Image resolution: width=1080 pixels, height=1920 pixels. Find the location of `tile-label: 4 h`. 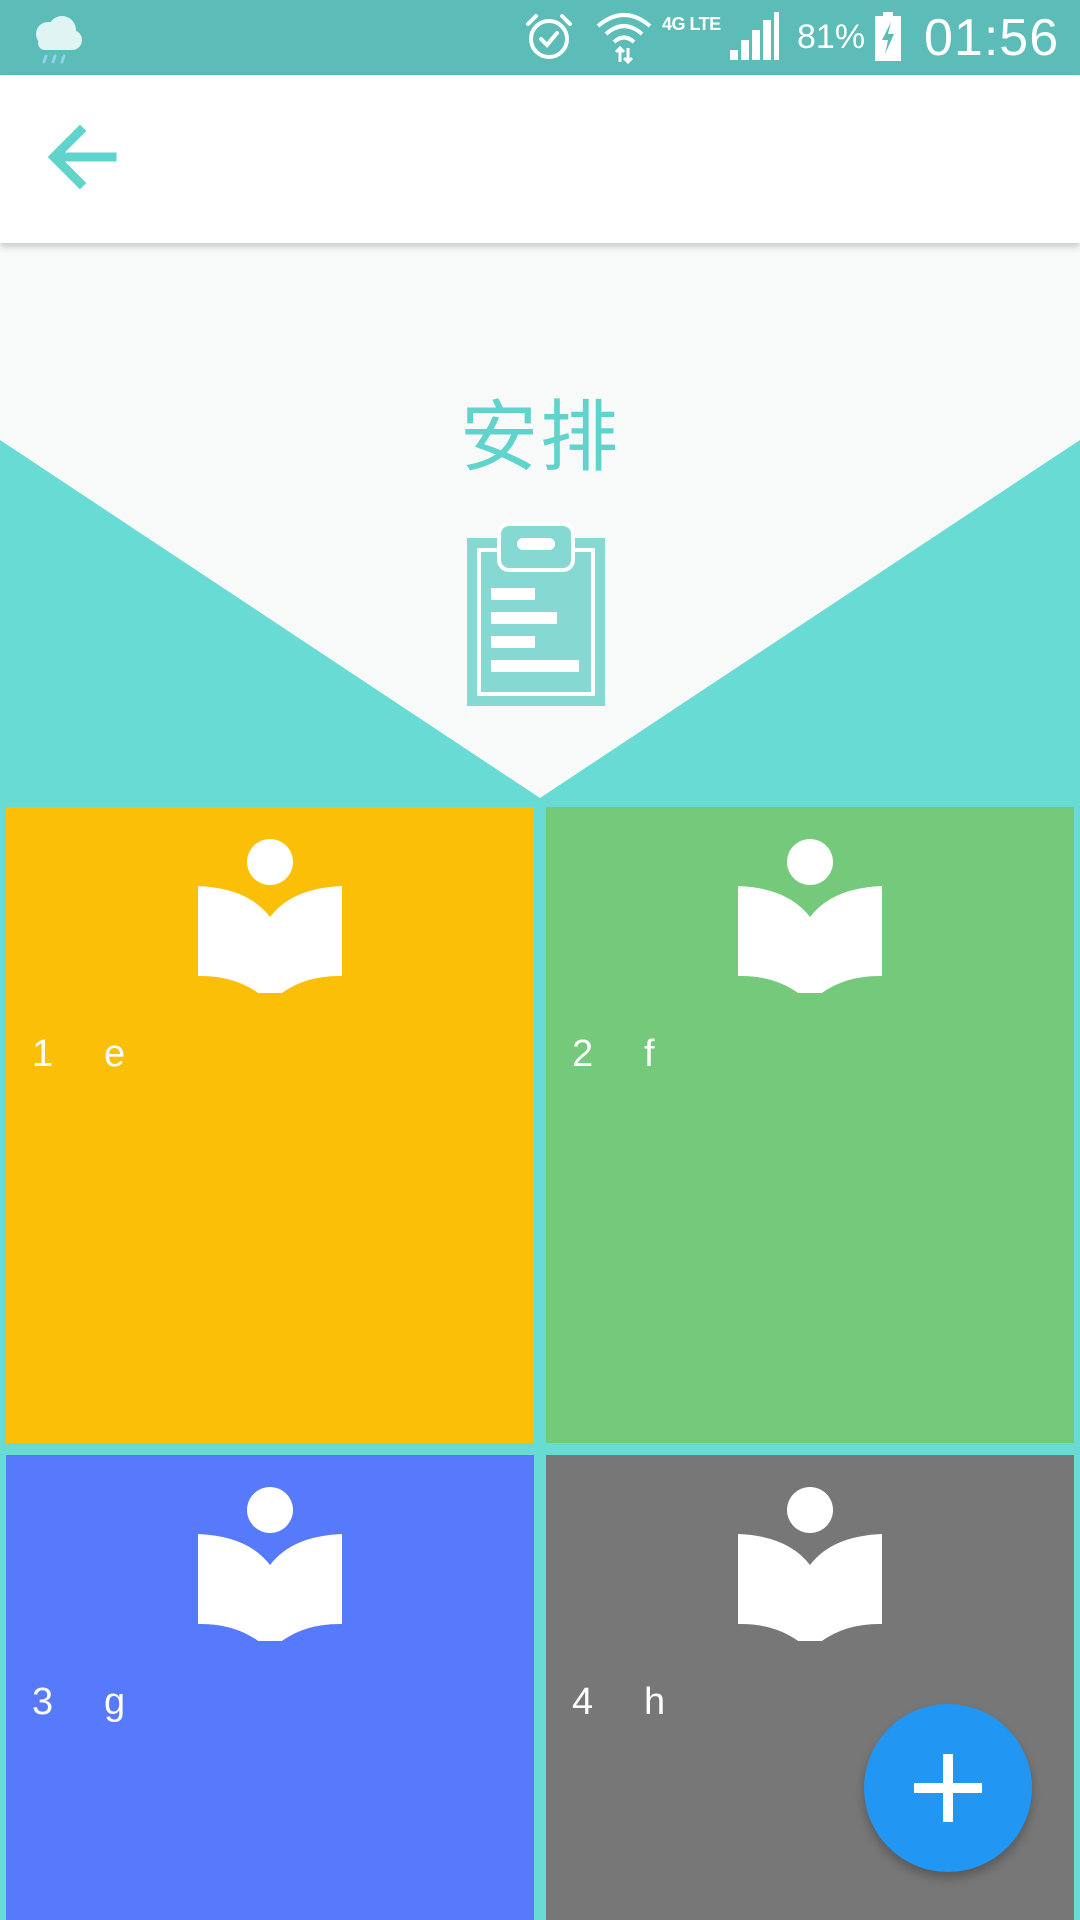

tile-label: 4 h is located at coordinates (618, 1702).